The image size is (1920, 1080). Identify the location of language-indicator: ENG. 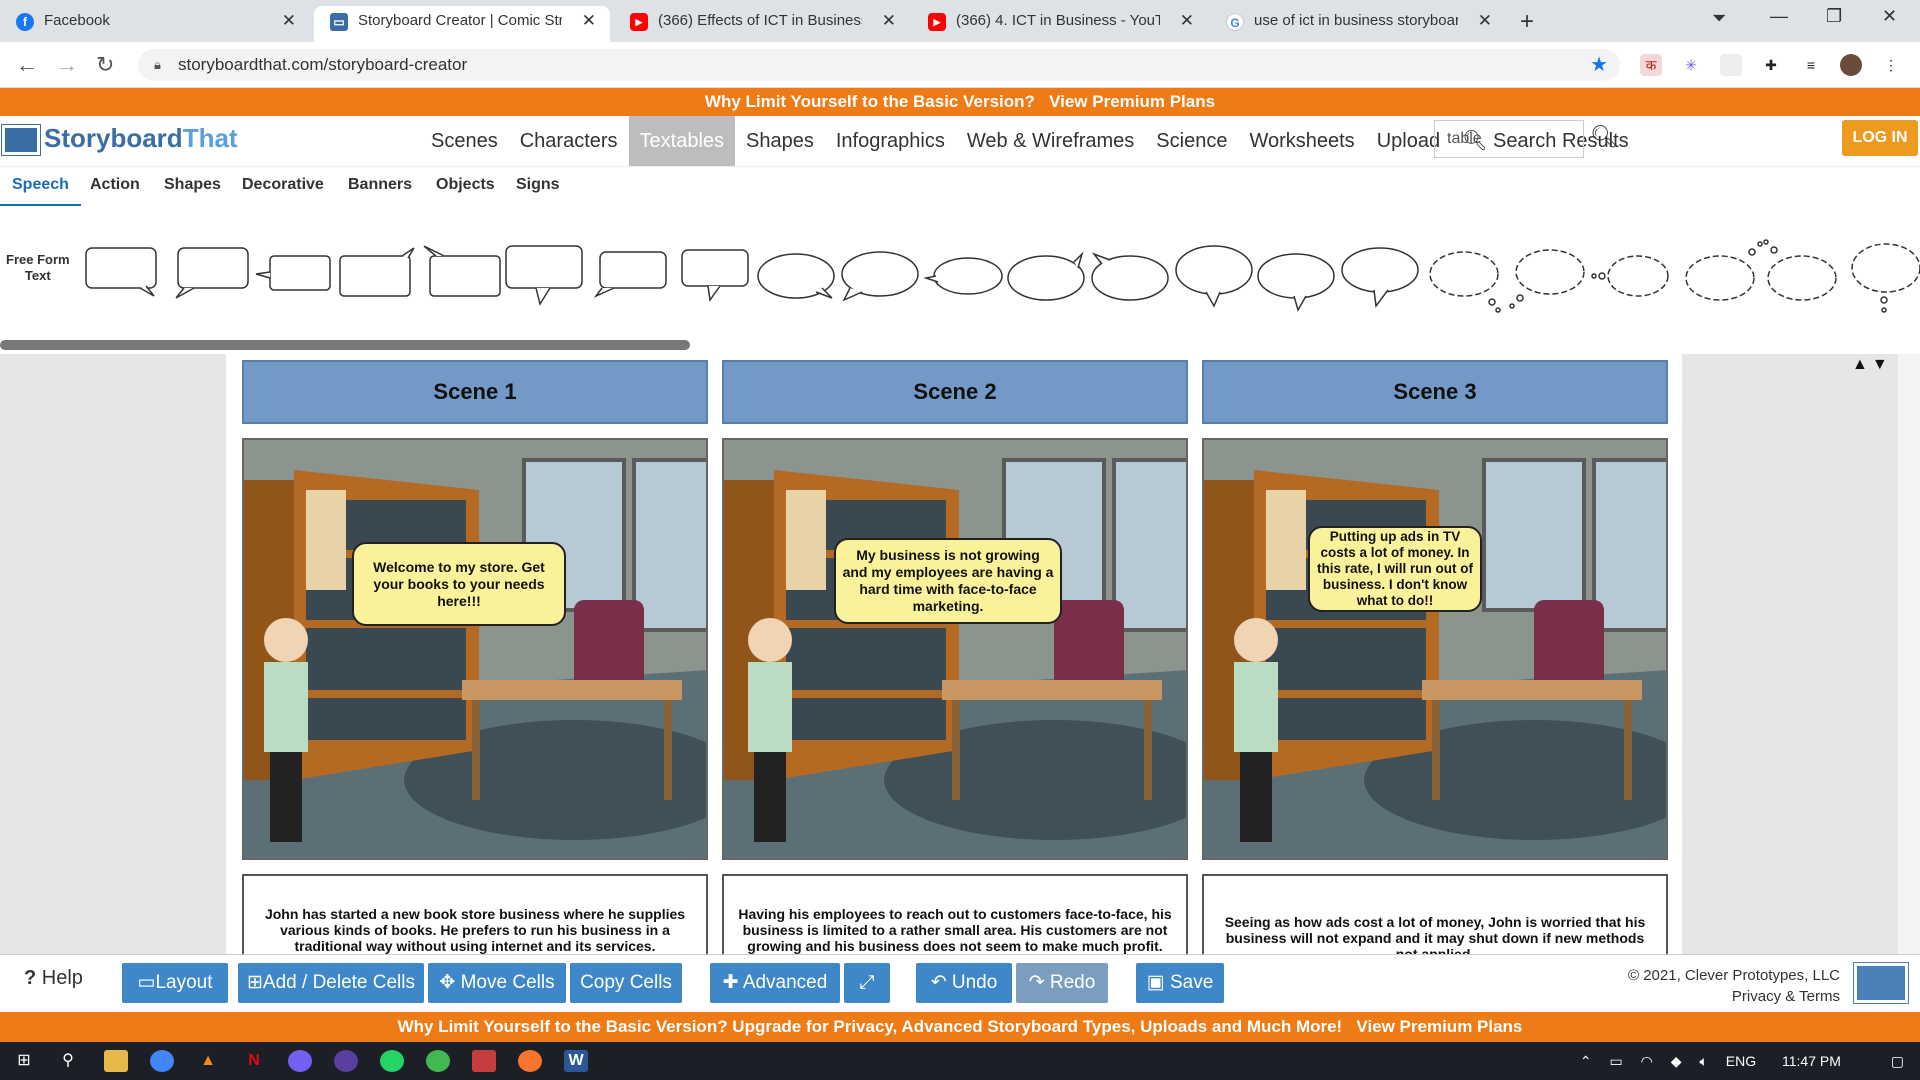
(1741, 1061).